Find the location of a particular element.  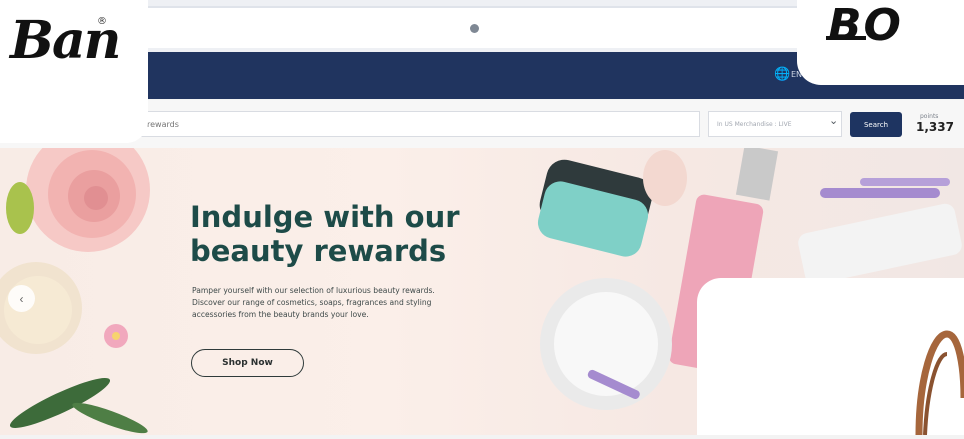

catalog-select: In US Merchandise : LIVE is located at coordinates (775, 124).